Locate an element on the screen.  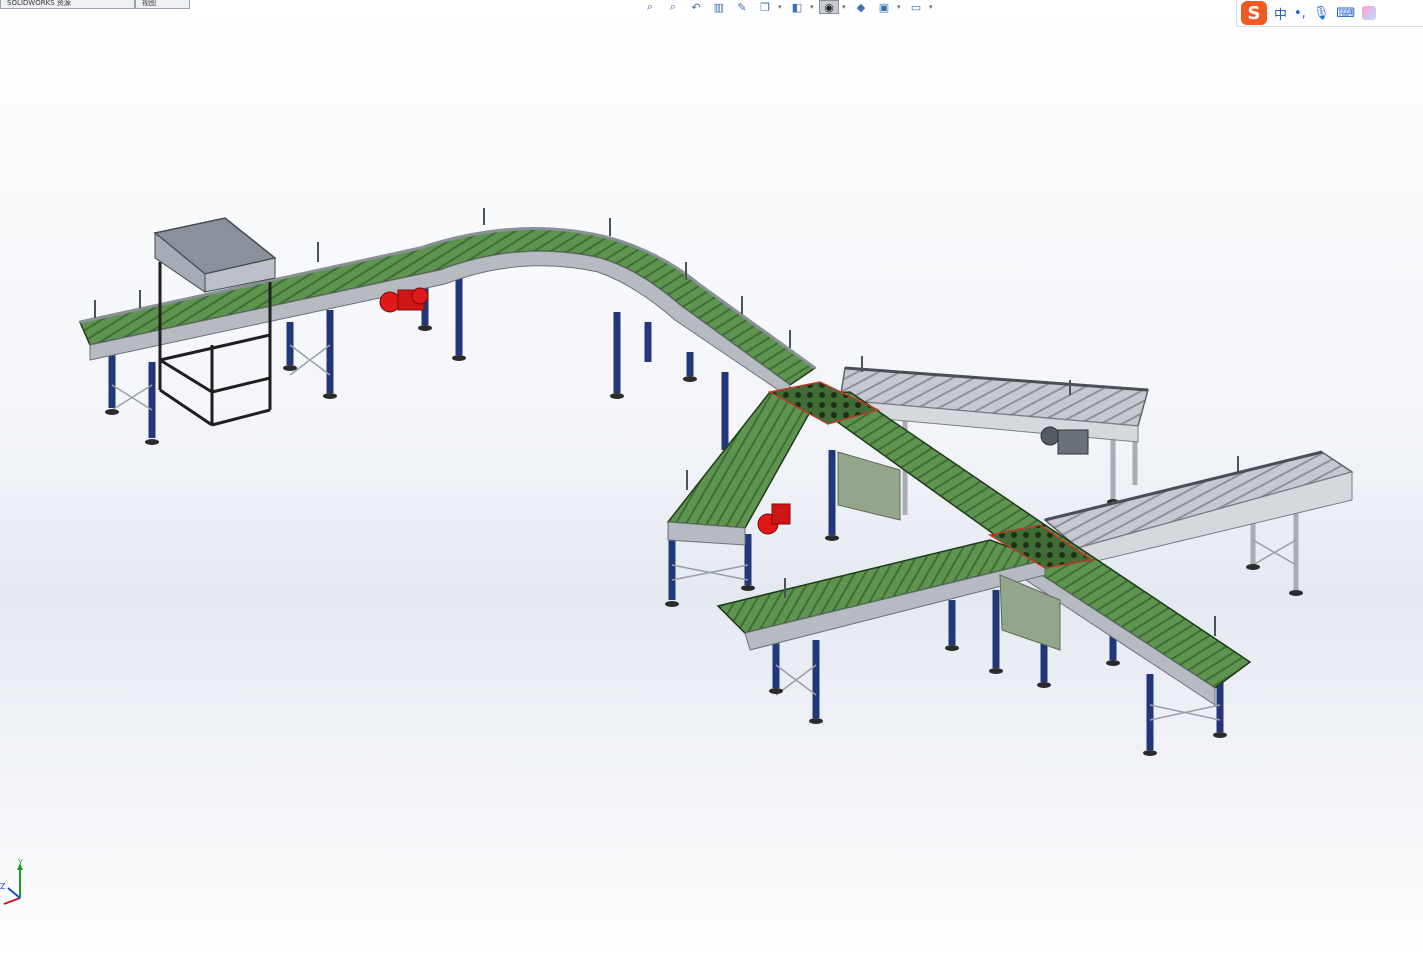
gray-conveyor-lower is located at coordinates (1198, 508).